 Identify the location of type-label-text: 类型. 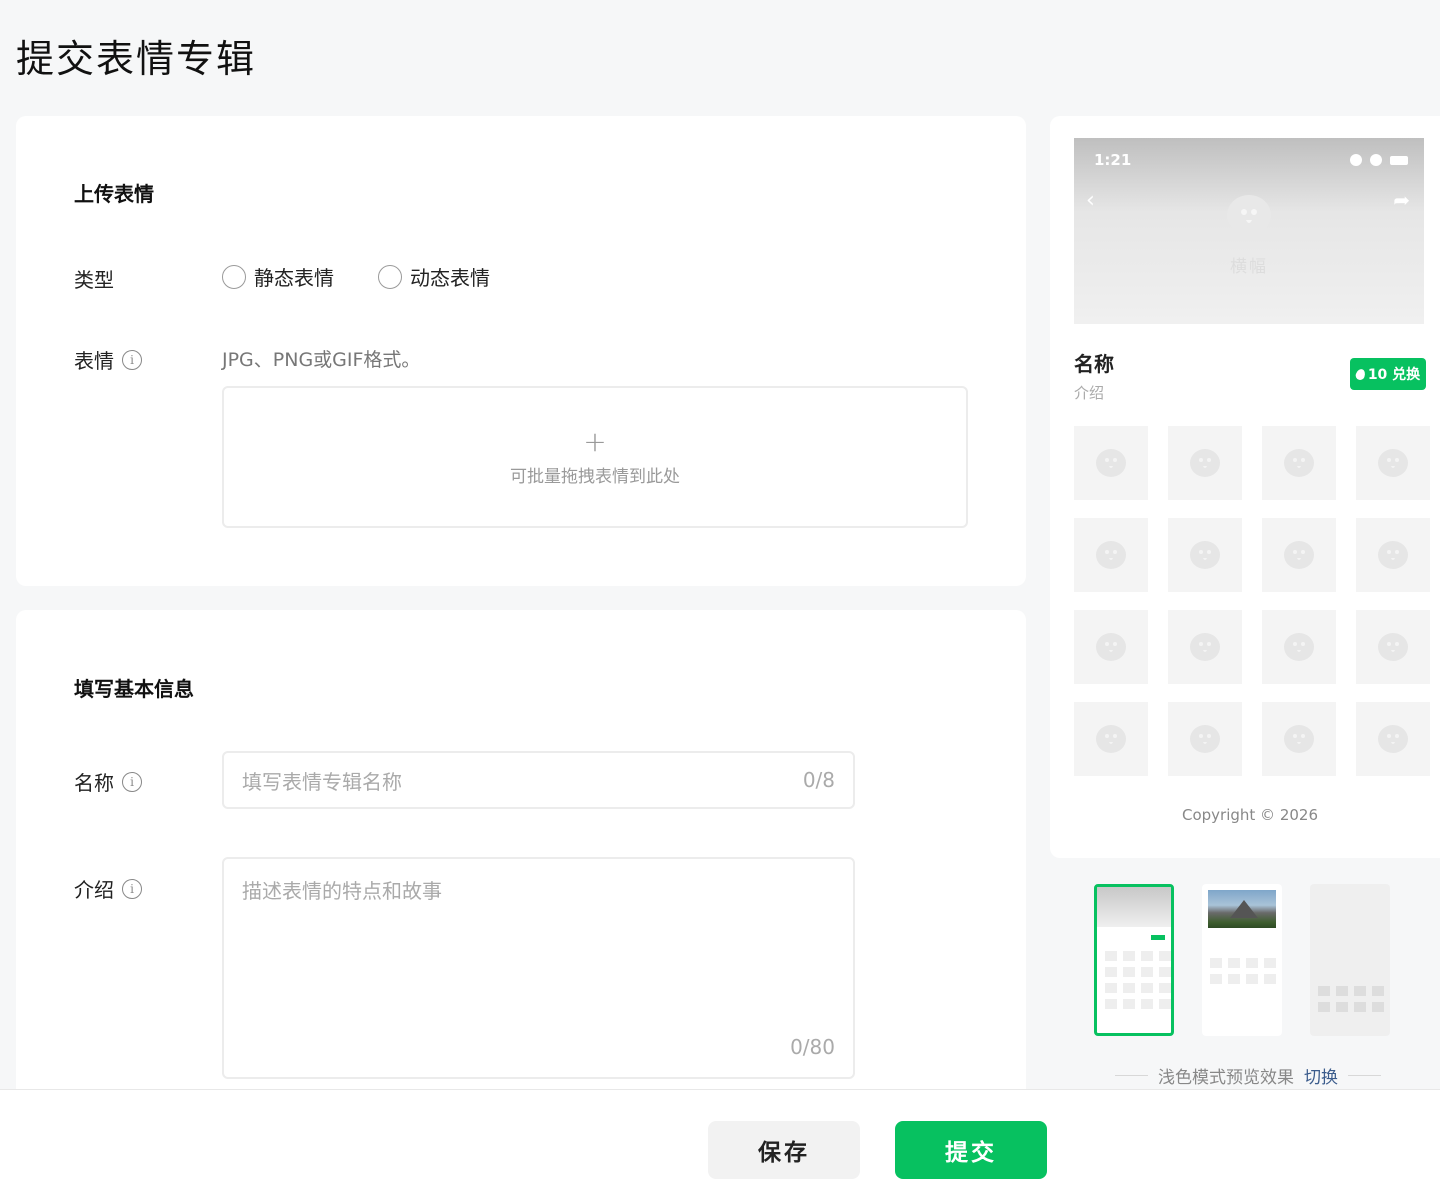
(94, 280).